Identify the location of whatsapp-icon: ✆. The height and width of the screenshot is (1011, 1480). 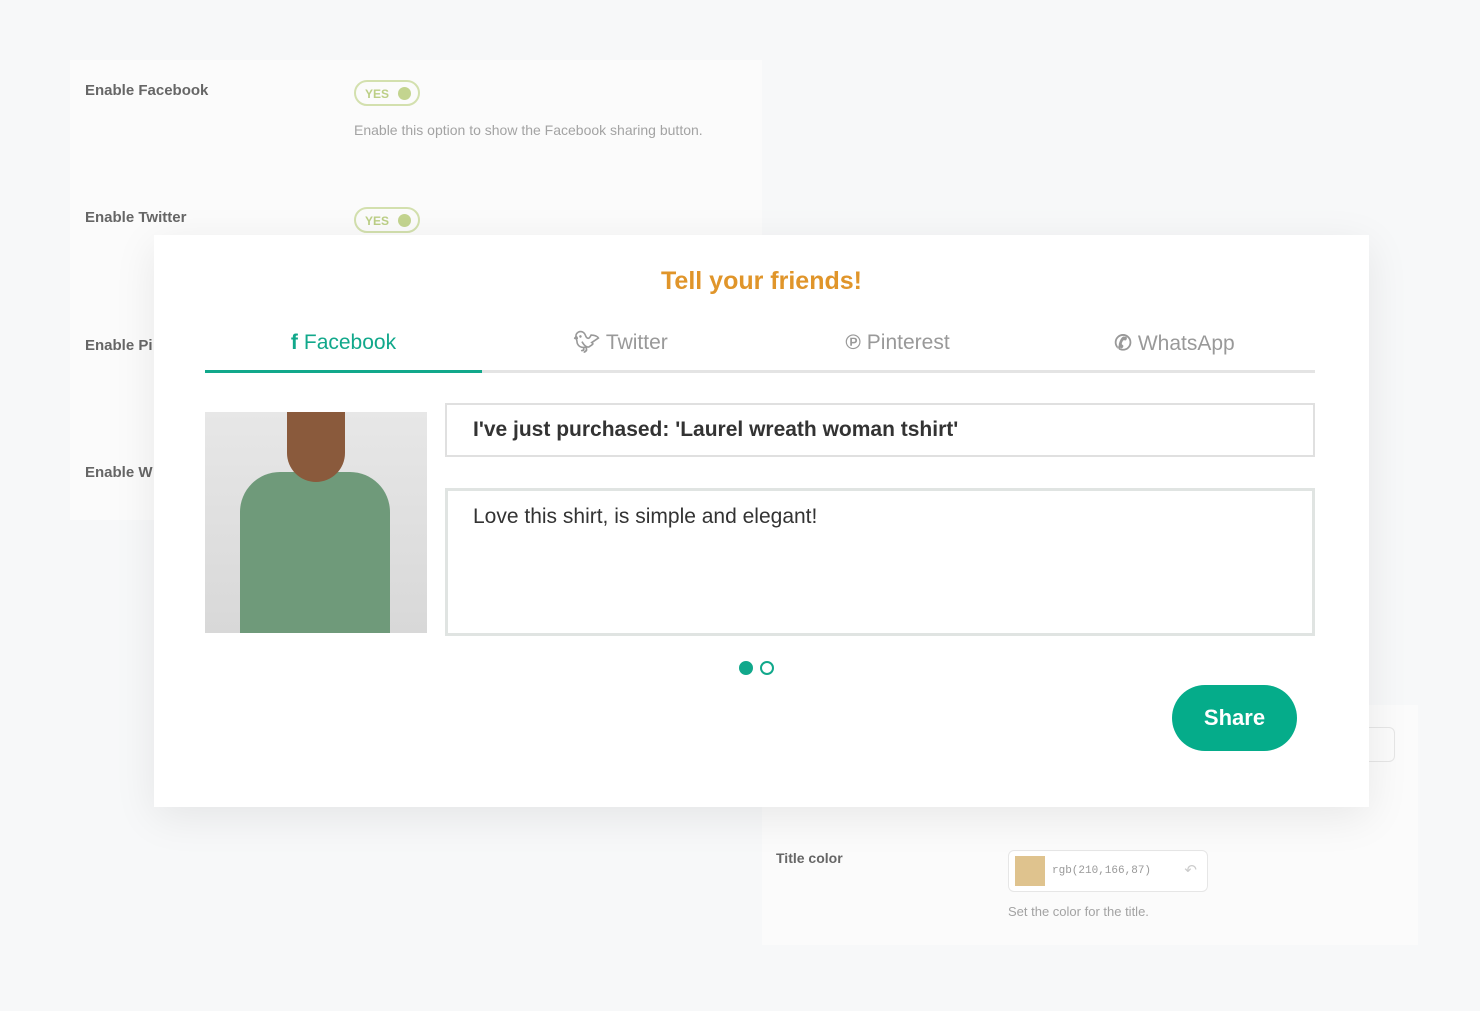
(1123, 343).